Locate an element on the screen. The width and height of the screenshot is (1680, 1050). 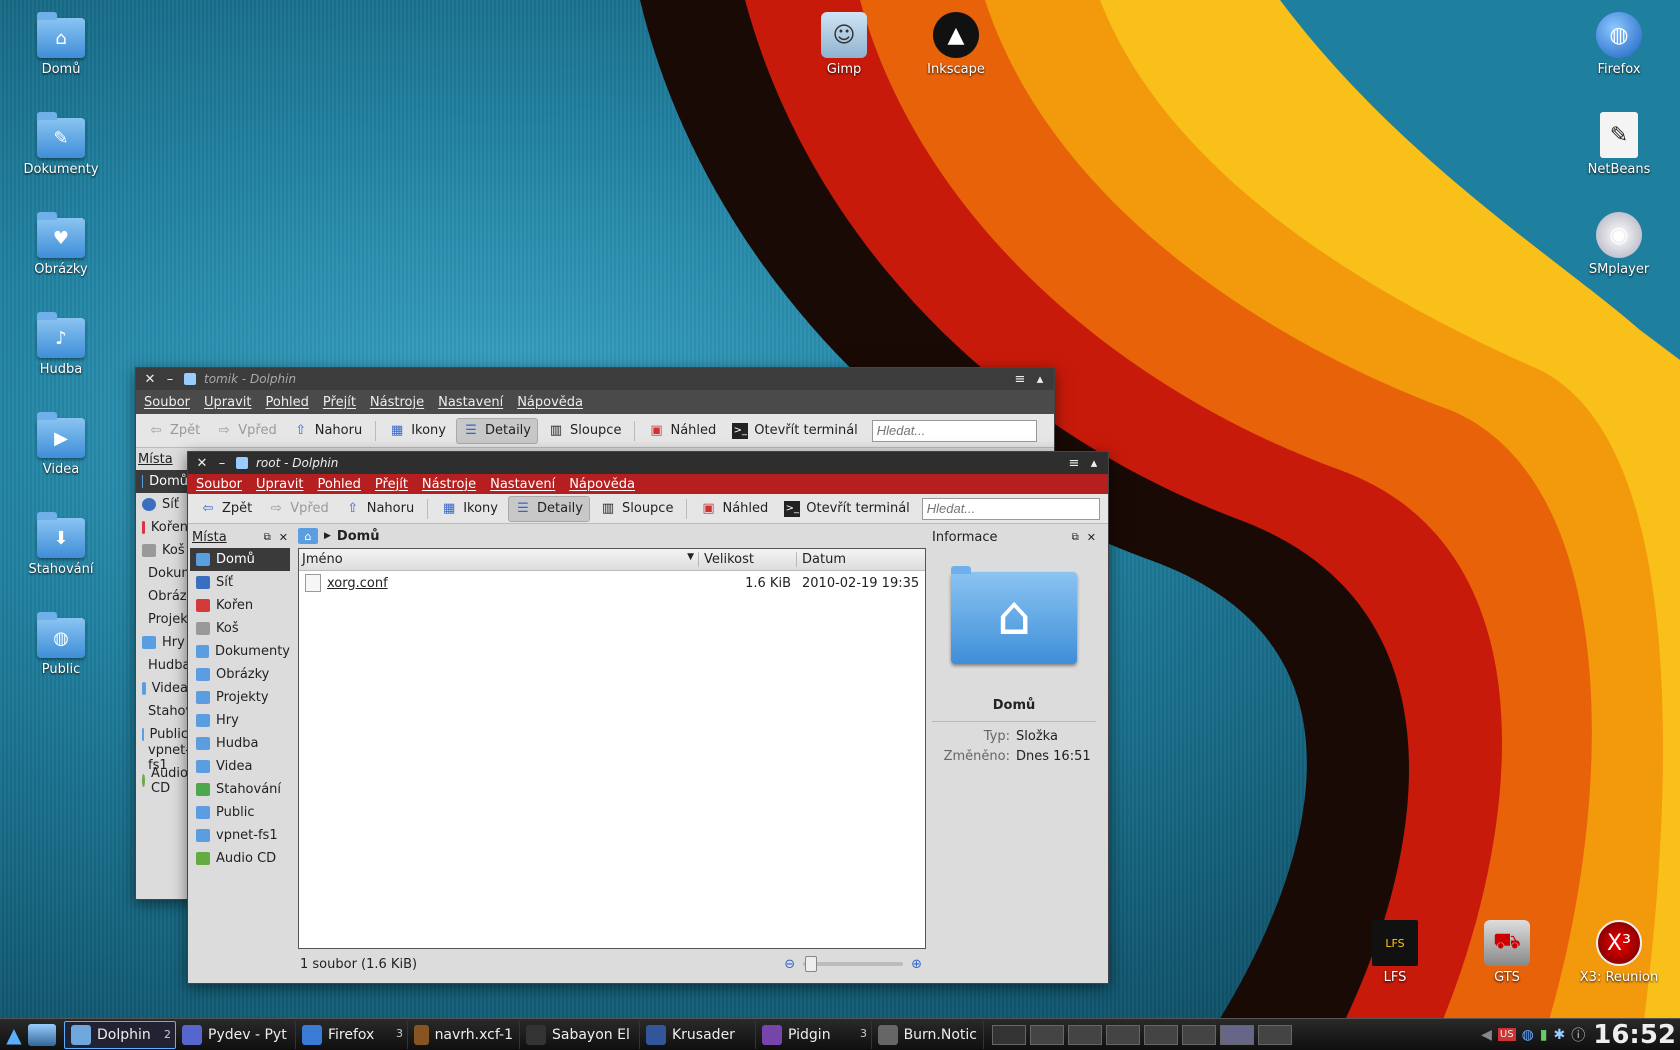
zoom-slider-handle is located at coordinates (811, 964).